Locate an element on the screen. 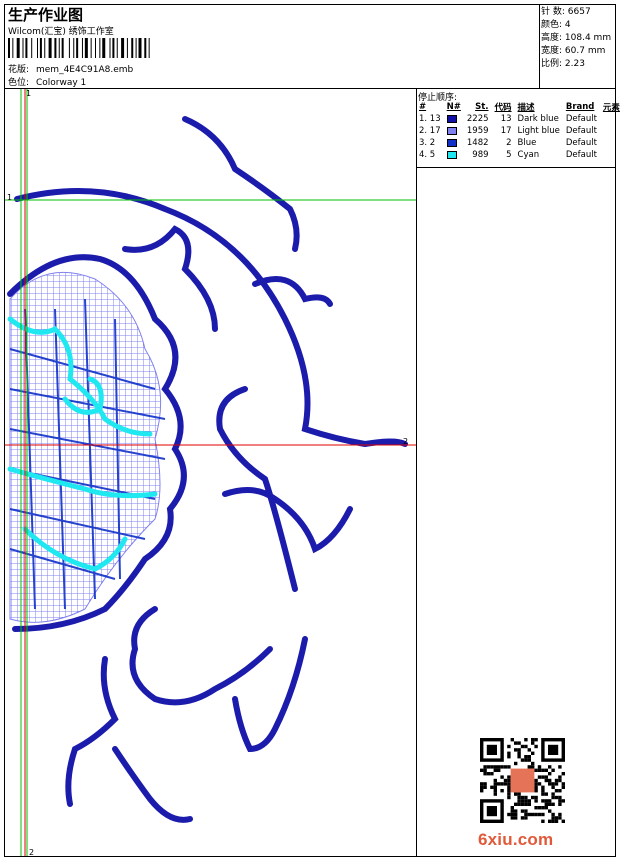  col-desc: 描述 is located at coordinates (526, 108).